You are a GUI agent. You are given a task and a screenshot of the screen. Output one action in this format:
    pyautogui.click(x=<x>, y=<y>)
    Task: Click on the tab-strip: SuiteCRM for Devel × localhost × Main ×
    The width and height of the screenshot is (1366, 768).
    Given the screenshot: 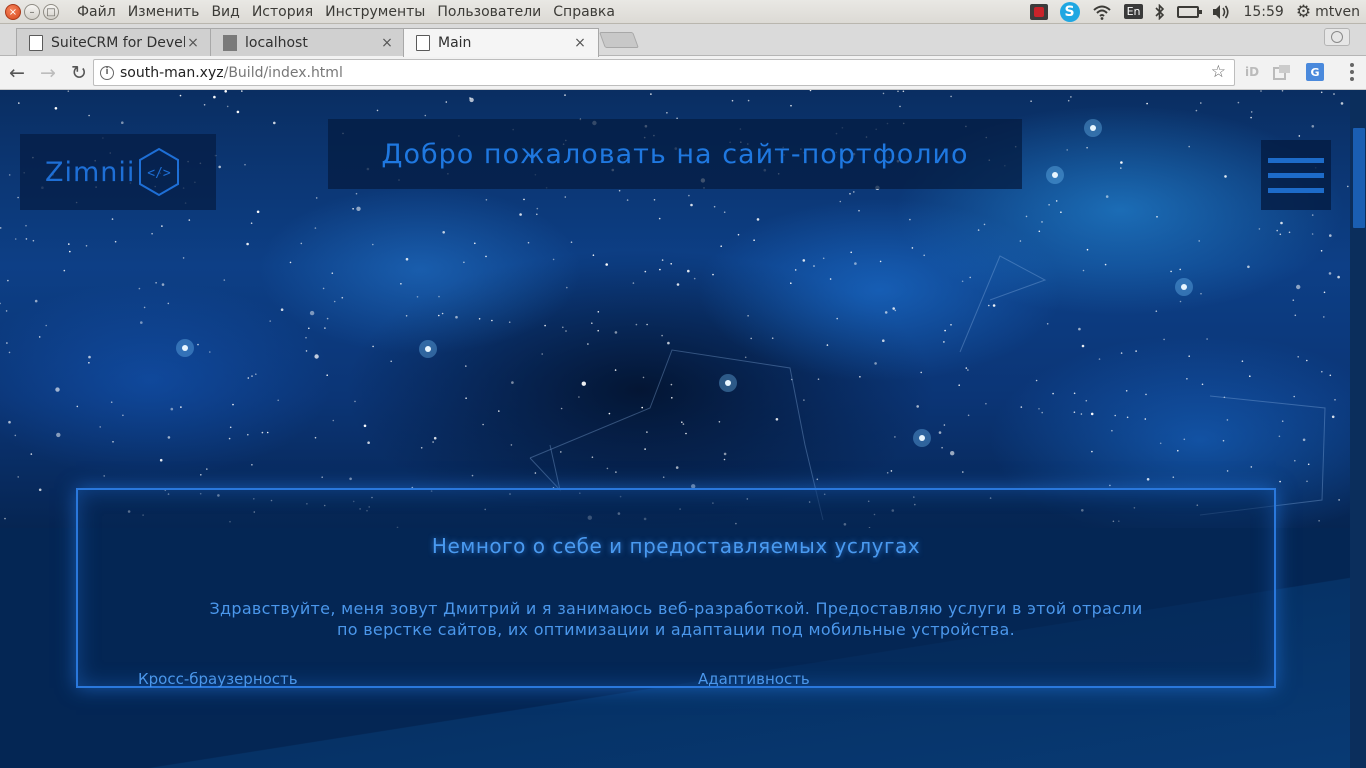 What is the action you would take?
    pyautogui.click(x=683, y=40)
    